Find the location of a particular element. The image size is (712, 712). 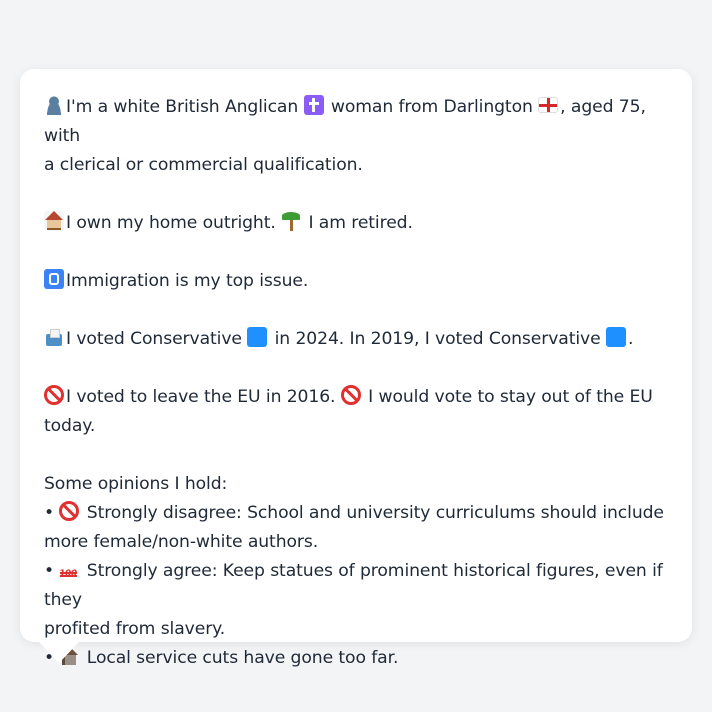

opinion-text-cont: profited from slavery. is located at coordinates (135, 629).